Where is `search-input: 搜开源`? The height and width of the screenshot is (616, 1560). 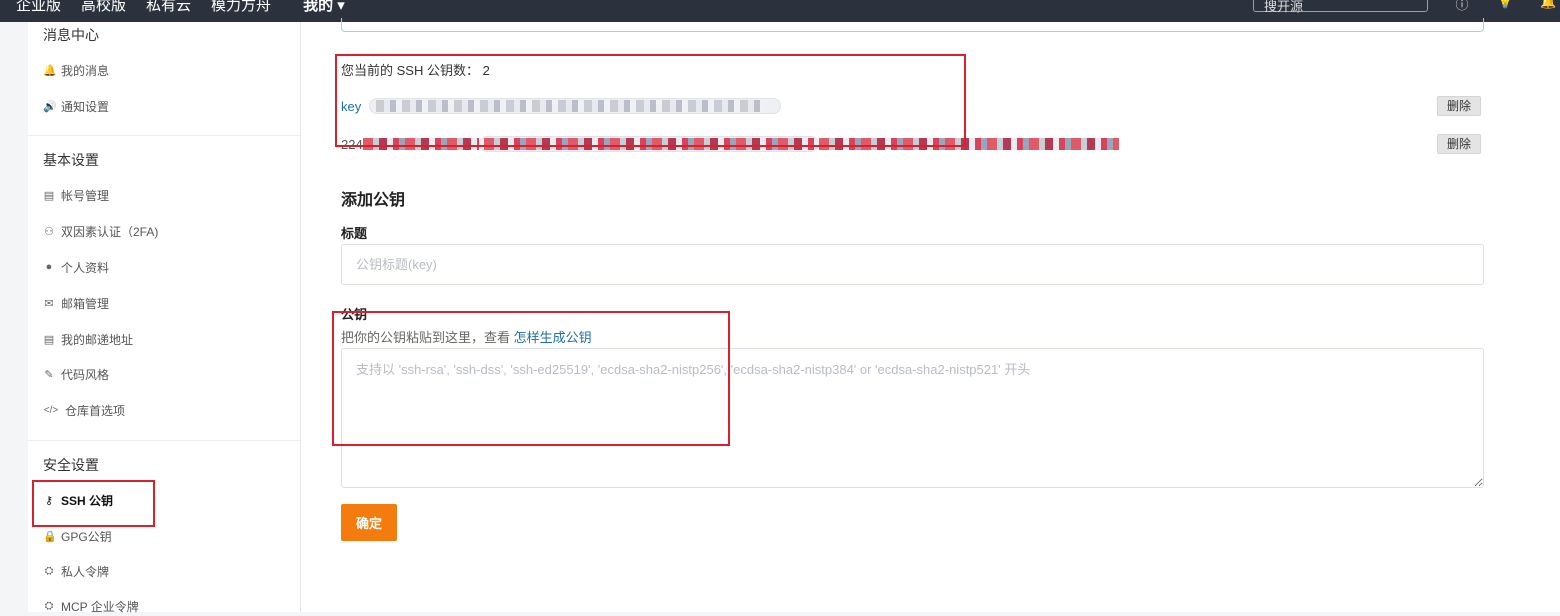 search-input: 搜开源 is located at coordinates (1340, 7).